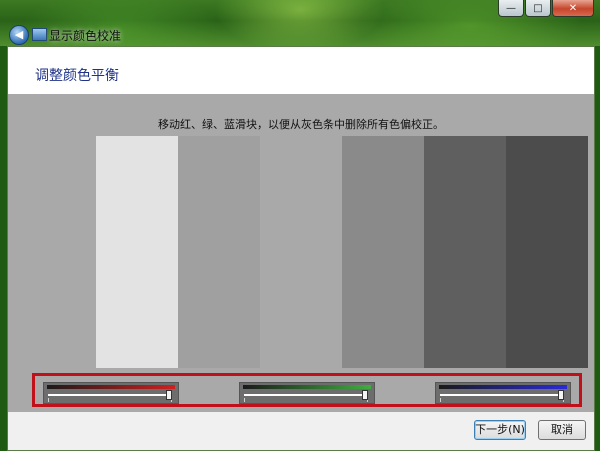  Describe the element at coordinates (562, 430) in the screenshot. I see `cancel-button: 取消` at that location.